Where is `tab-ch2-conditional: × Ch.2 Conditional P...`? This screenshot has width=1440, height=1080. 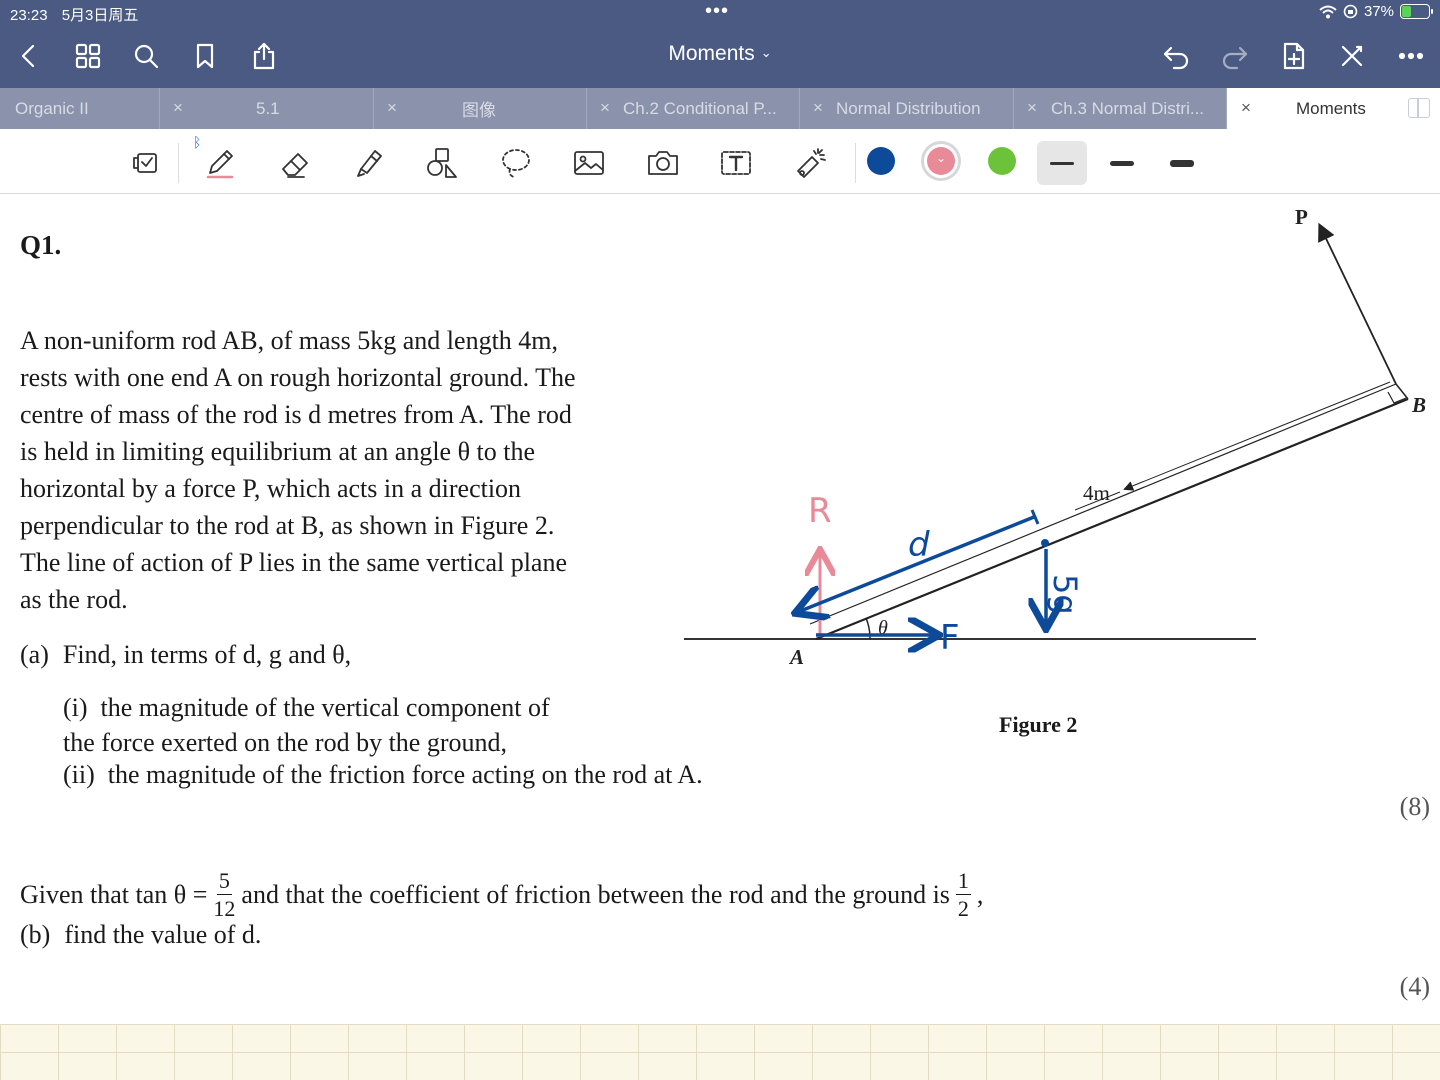 tab-ch2-conditional: × Ch.2 Conditional P... is located at coordinates (693, 108).